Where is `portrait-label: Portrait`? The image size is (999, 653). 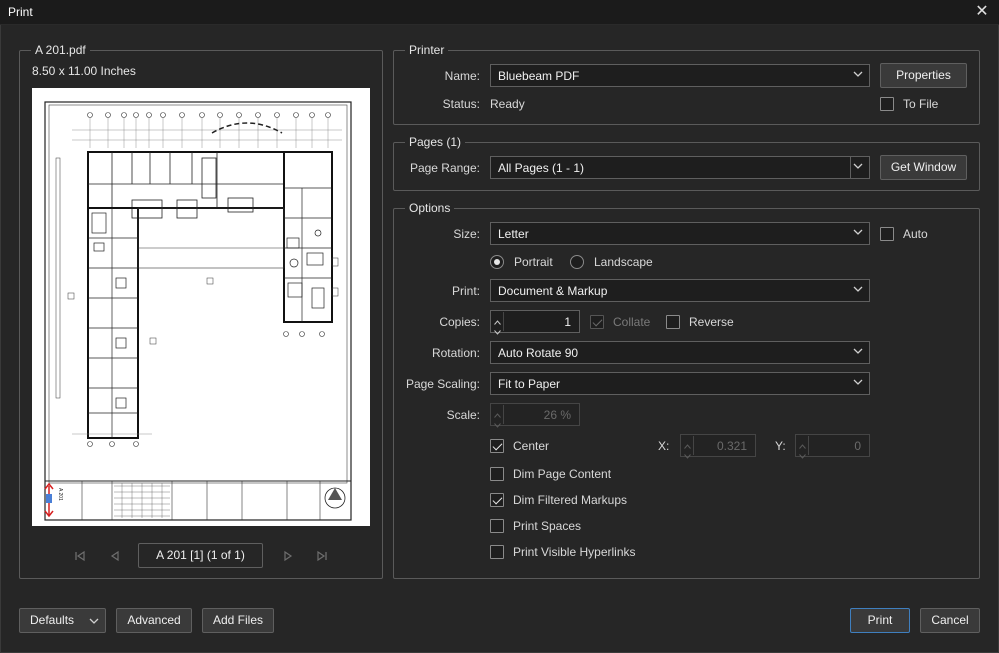
portrait-label: Portrait is located at coordinates (533, 262).